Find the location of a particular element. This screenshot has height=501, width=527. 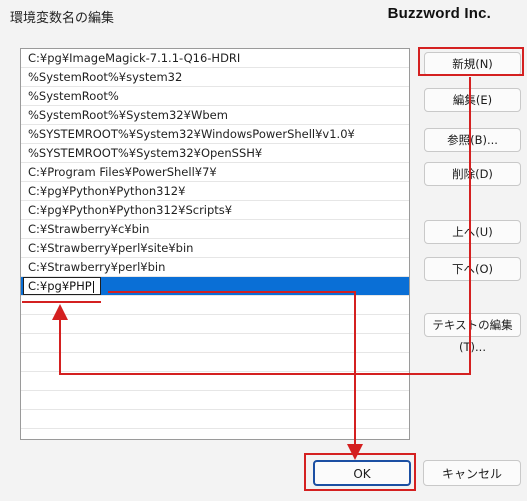

list-item: %SystemRoot% is located at coordinates (215, 96).